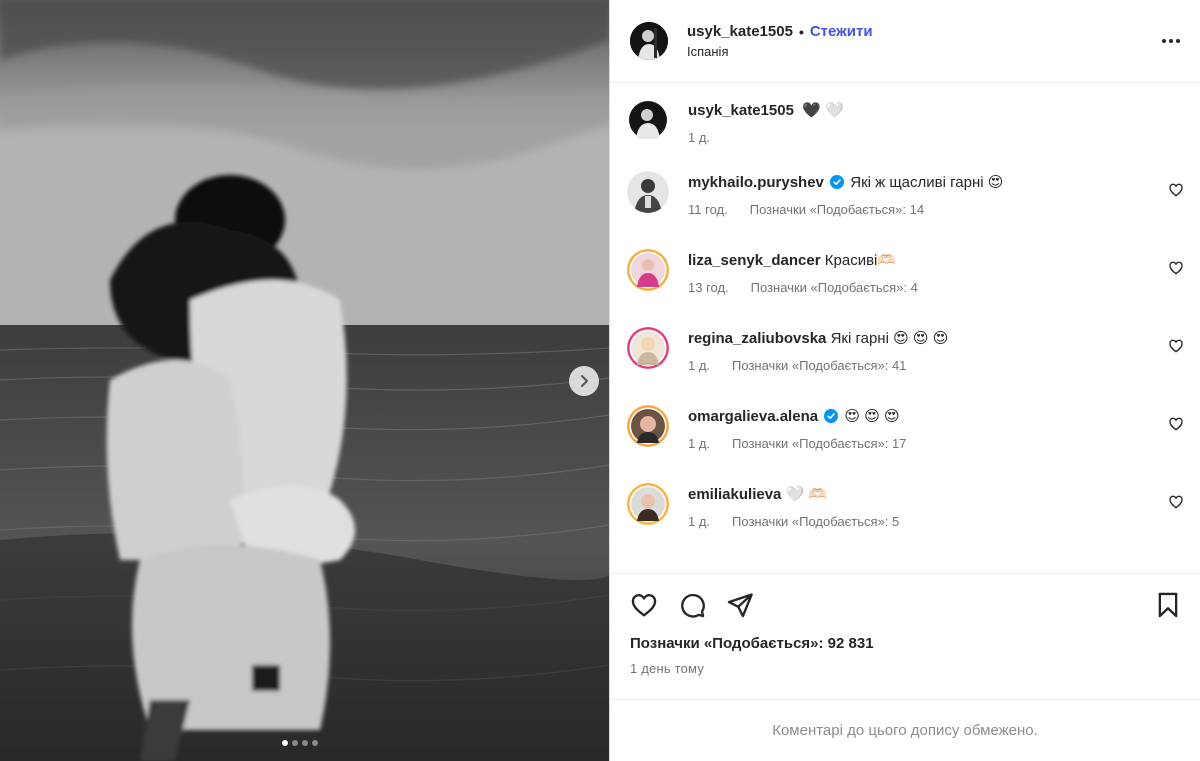 This screenshot has width=1200, height=761. What do you see at coordinates (837, 209) in the screenshot?
I see `comment-likes: Позначки «Подобається»: 14` at bounding box center [837, 209].